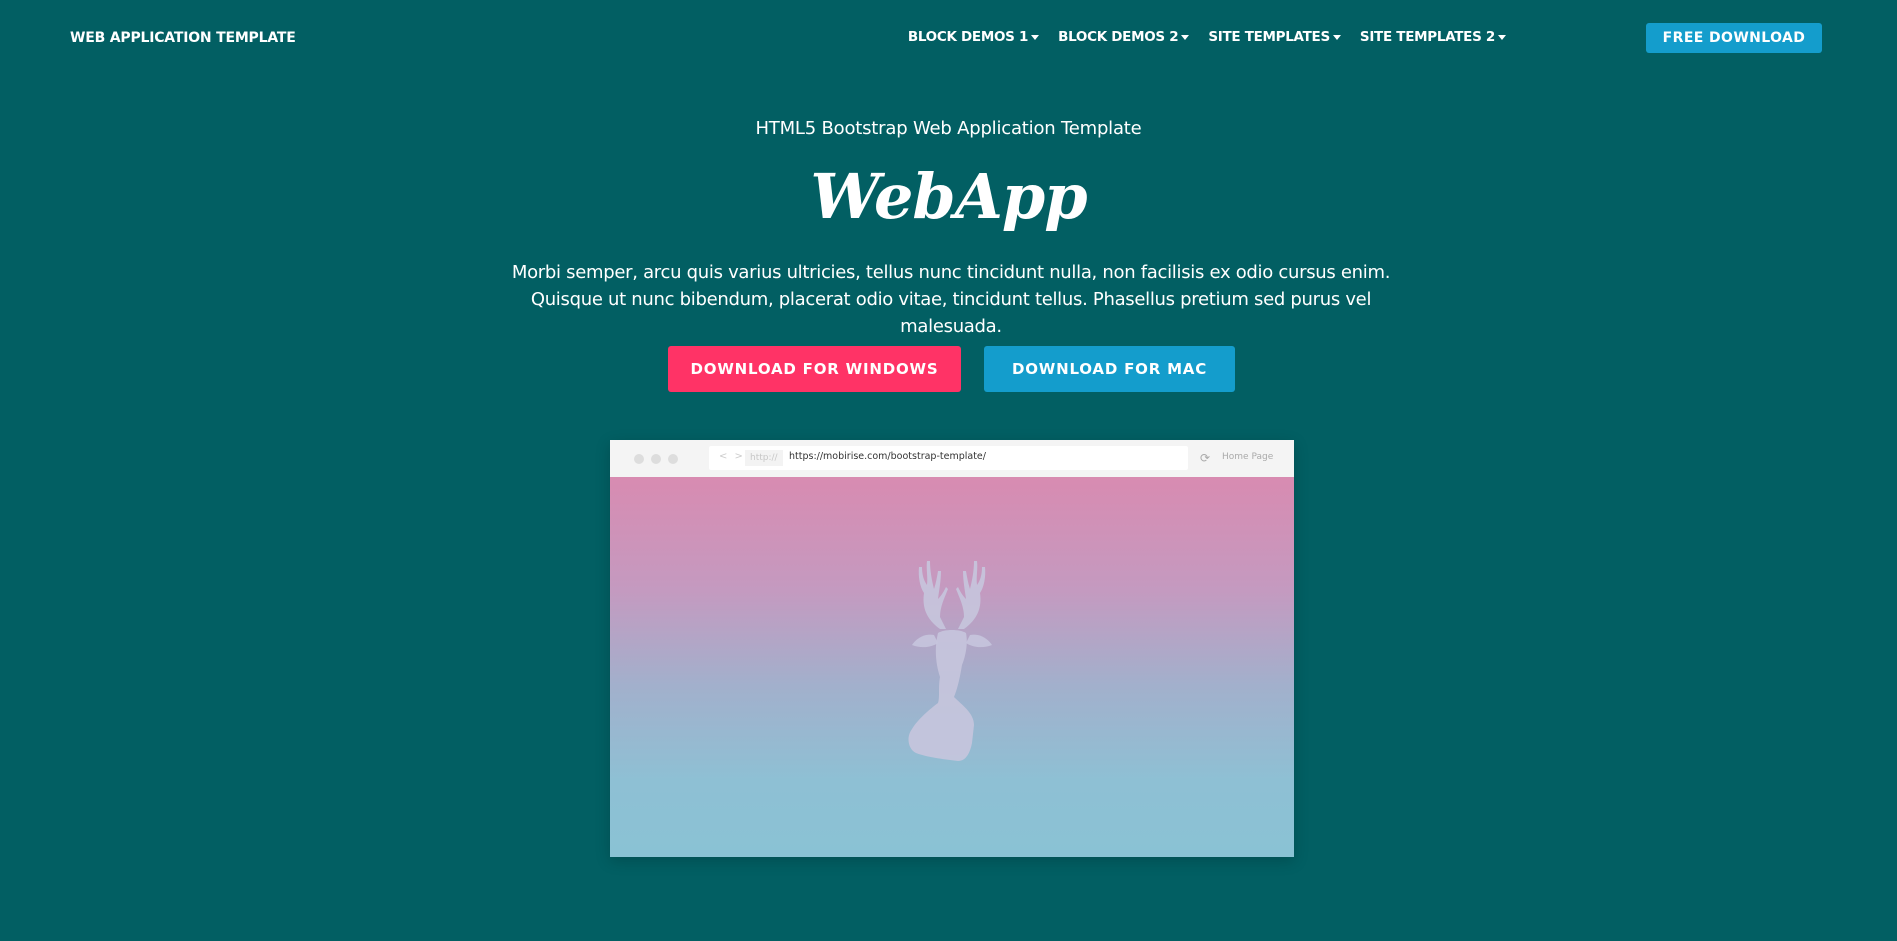 This screenshot has width=1897, height=941. I want to click on protocol-tag: http://, so click(764, 458).